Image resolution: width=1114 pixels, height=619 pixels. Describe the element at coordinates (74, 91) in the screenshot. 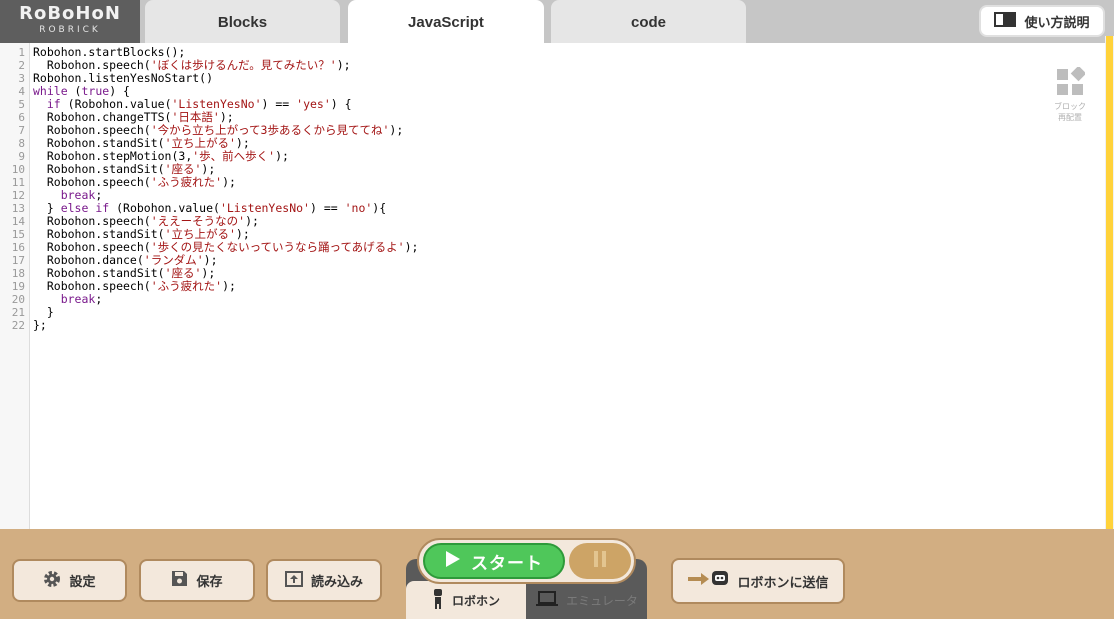

I see `code-token: (` at that location.